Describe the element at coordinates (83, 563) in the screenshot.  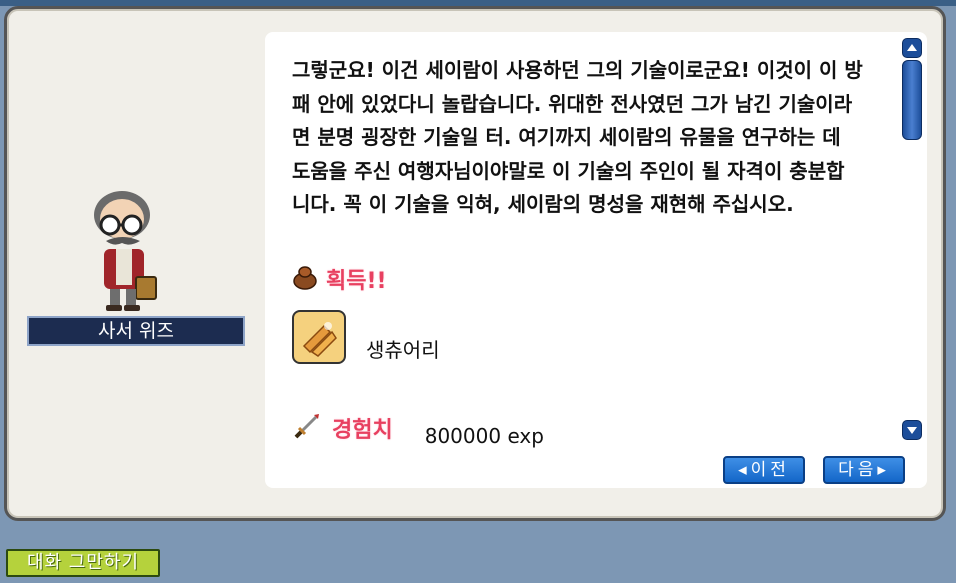
I see `end-chat-button: 대화 그만하기` at that location.